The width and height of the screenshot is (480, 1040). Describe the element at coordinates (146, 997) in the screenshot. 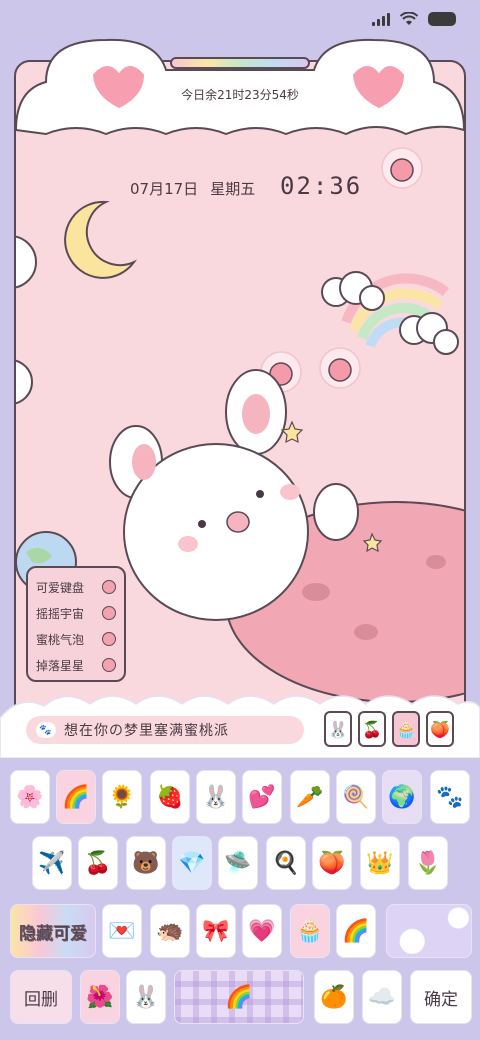

I see `key-bunny-face-icon: 🐰` at that location.